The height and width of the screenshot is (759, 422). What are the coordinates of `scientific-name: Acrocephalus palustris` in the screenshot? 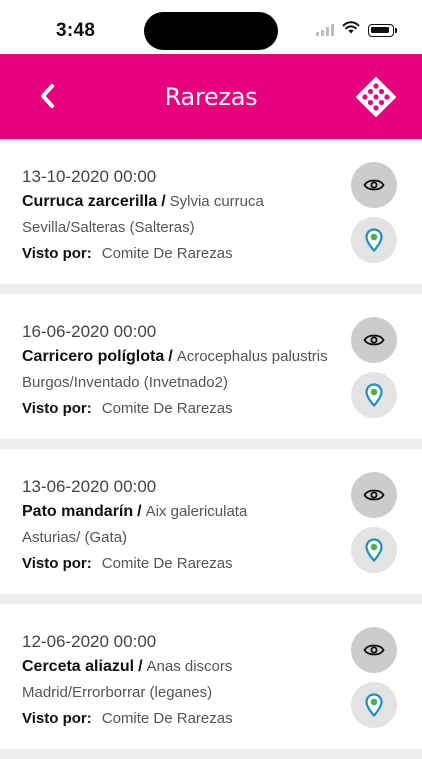 It's located at (252, 356).